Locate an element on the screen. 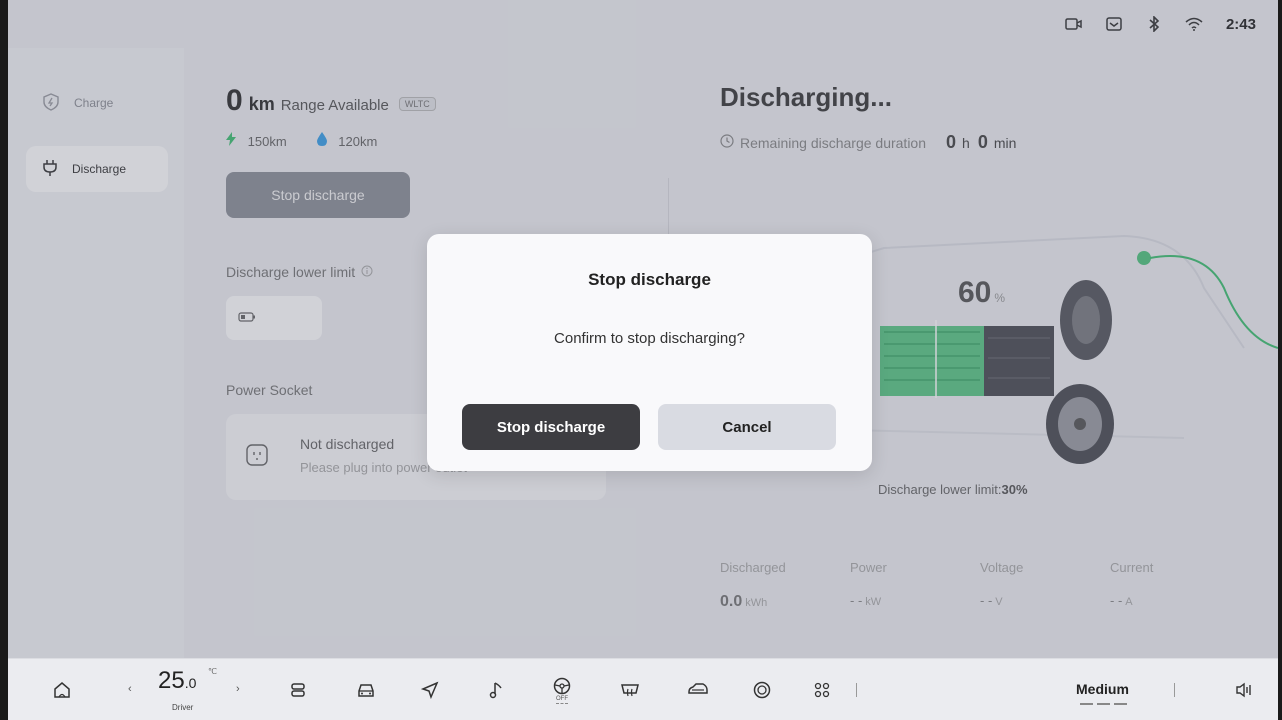  car-icon is located at coordinates (366, 689).